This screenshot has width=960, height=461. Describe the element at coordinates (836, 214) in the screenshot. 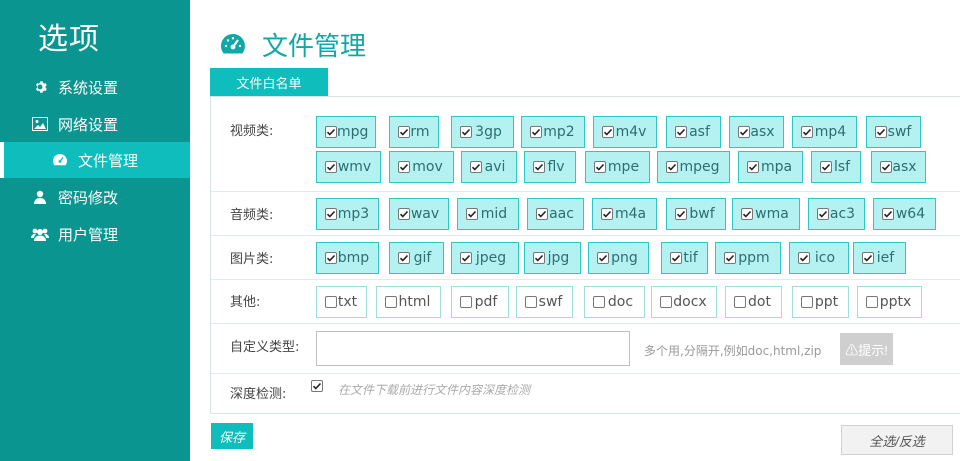

I see `audio-filetype-checkbox: ac3` at that location.